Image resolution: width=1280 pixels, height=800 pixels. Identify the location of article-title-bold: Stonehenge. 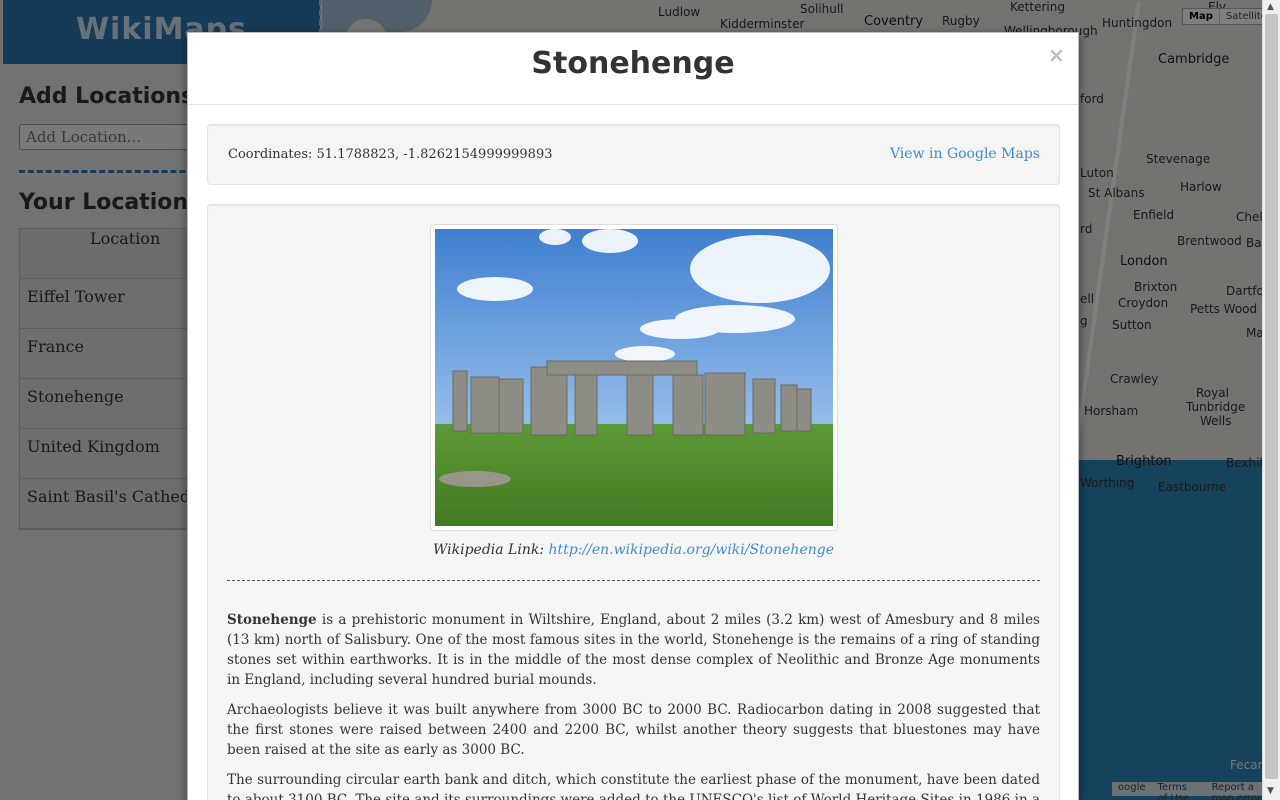
(272, 620).